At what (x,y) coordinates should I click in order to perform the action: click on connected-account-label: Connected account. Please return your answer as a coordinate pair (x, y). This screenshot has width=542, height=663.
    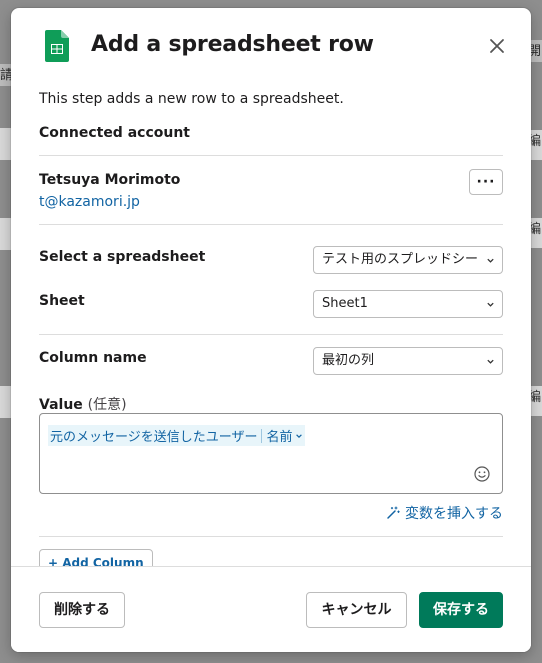
    Looking at the image, I should click on (114, 133).